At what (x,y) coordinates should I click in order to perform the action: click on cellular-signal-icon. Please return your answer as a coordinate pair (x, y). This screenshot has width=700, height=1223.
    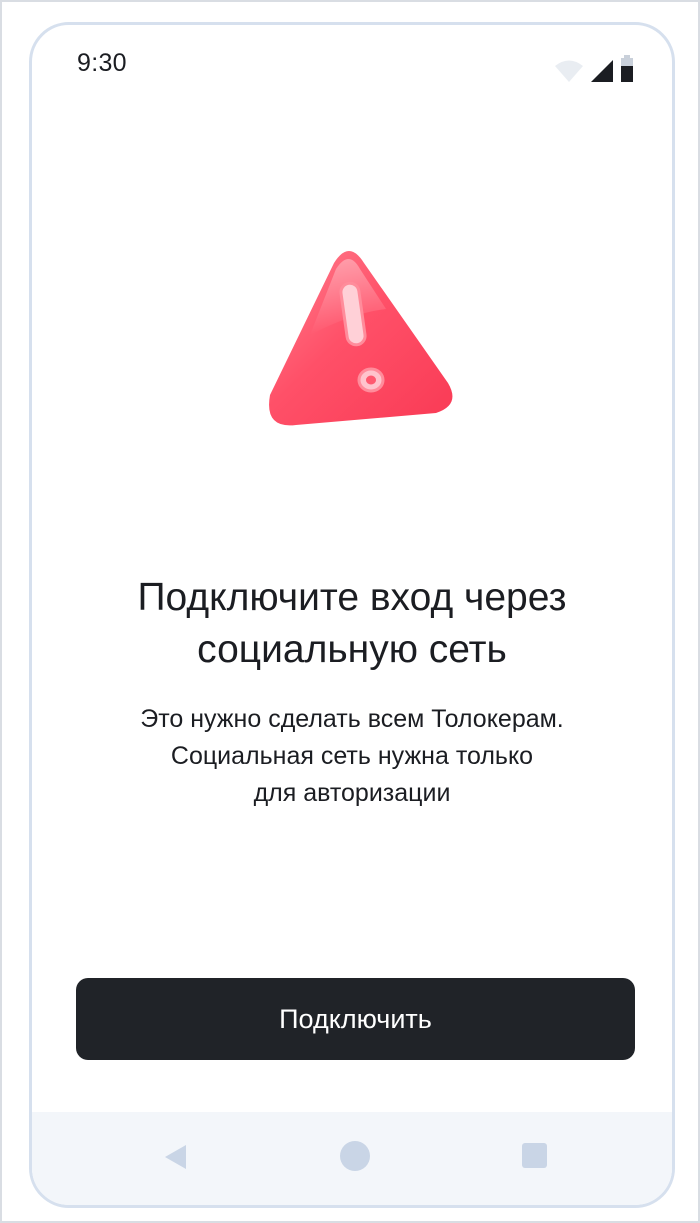
    Looking at the image, I should click on (602, 71).